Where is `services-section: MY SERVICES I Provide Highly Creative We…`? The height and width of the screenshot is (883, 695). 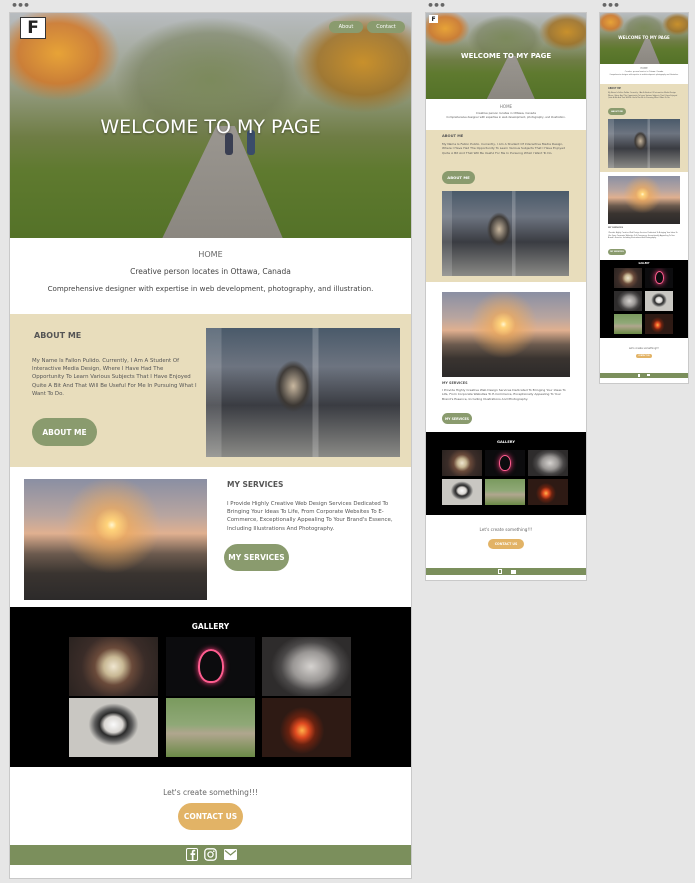
services-section: MY SERVICES I Provide Highly Creative We… is located at coordinates (210, 537).